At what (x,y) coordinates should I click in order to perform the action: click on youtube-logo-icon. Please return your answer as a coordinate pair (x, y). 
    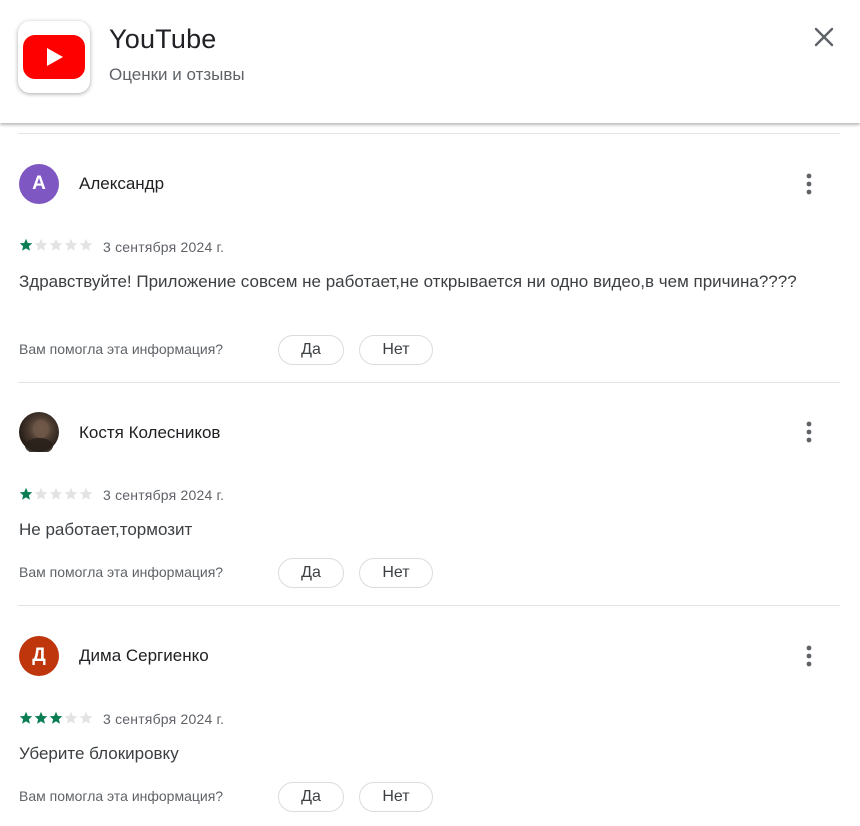
    Looking at the image, I should click on (54, 57).